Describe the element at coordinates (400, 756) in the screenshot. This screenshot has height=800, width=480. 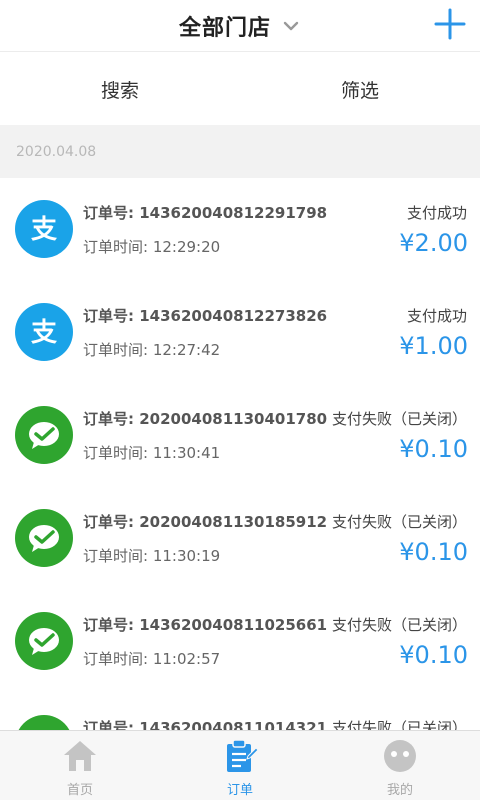
I see `profile-icon` at that location.